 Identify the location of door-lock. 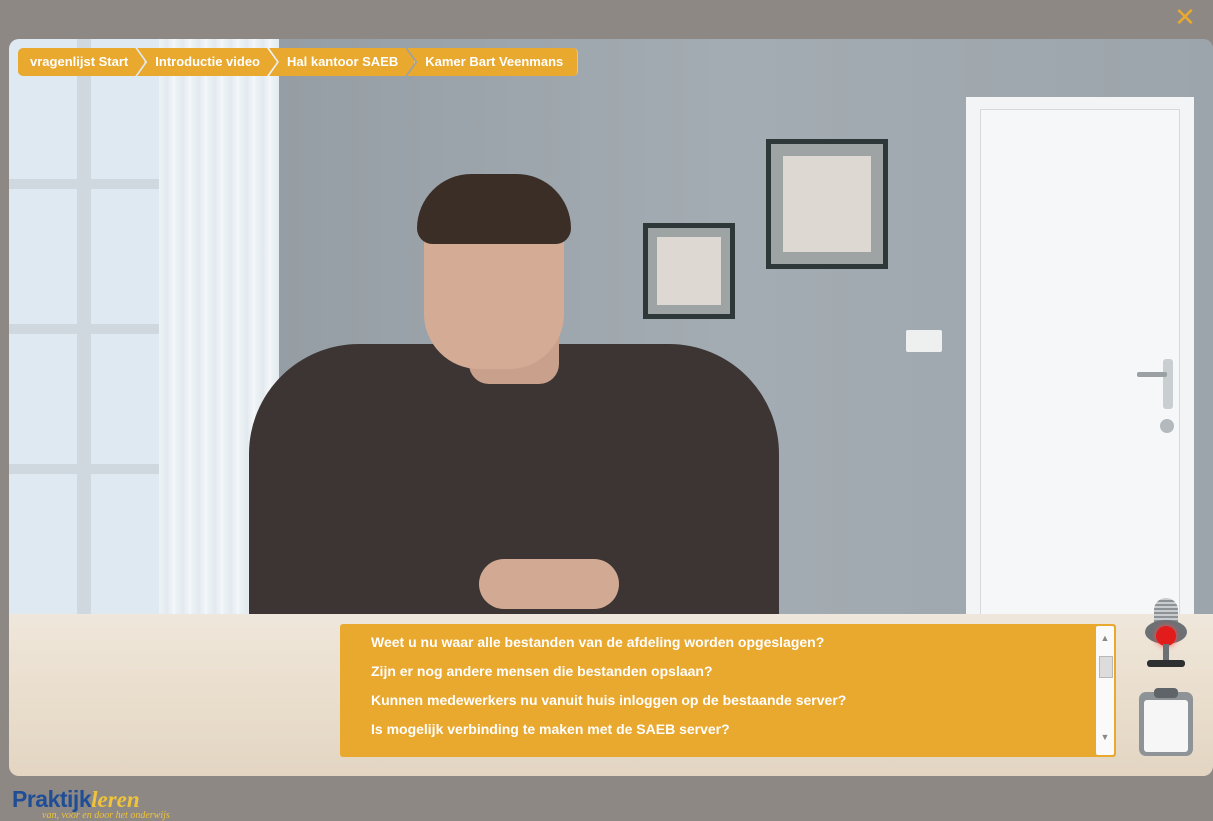
(1168, 384).